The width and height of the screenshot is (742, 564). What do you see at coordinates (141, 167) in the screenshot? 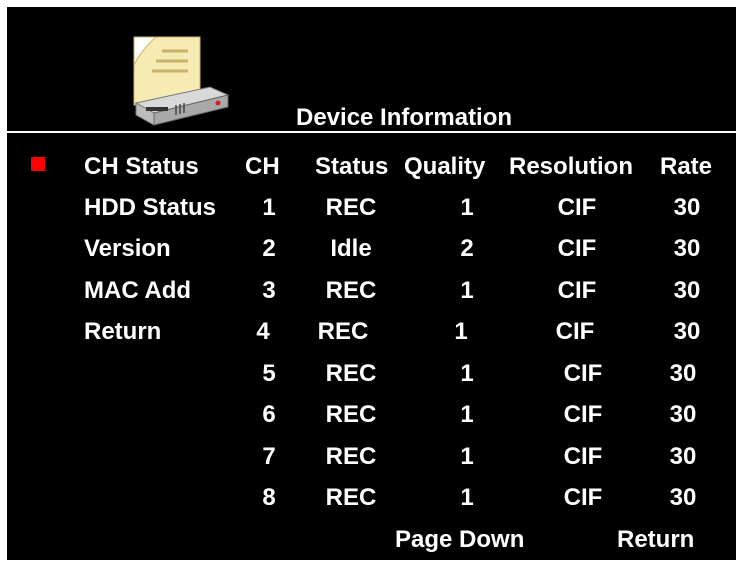
I see `menu-item-ch-status: CH Status` at bounding box center [141, 167].